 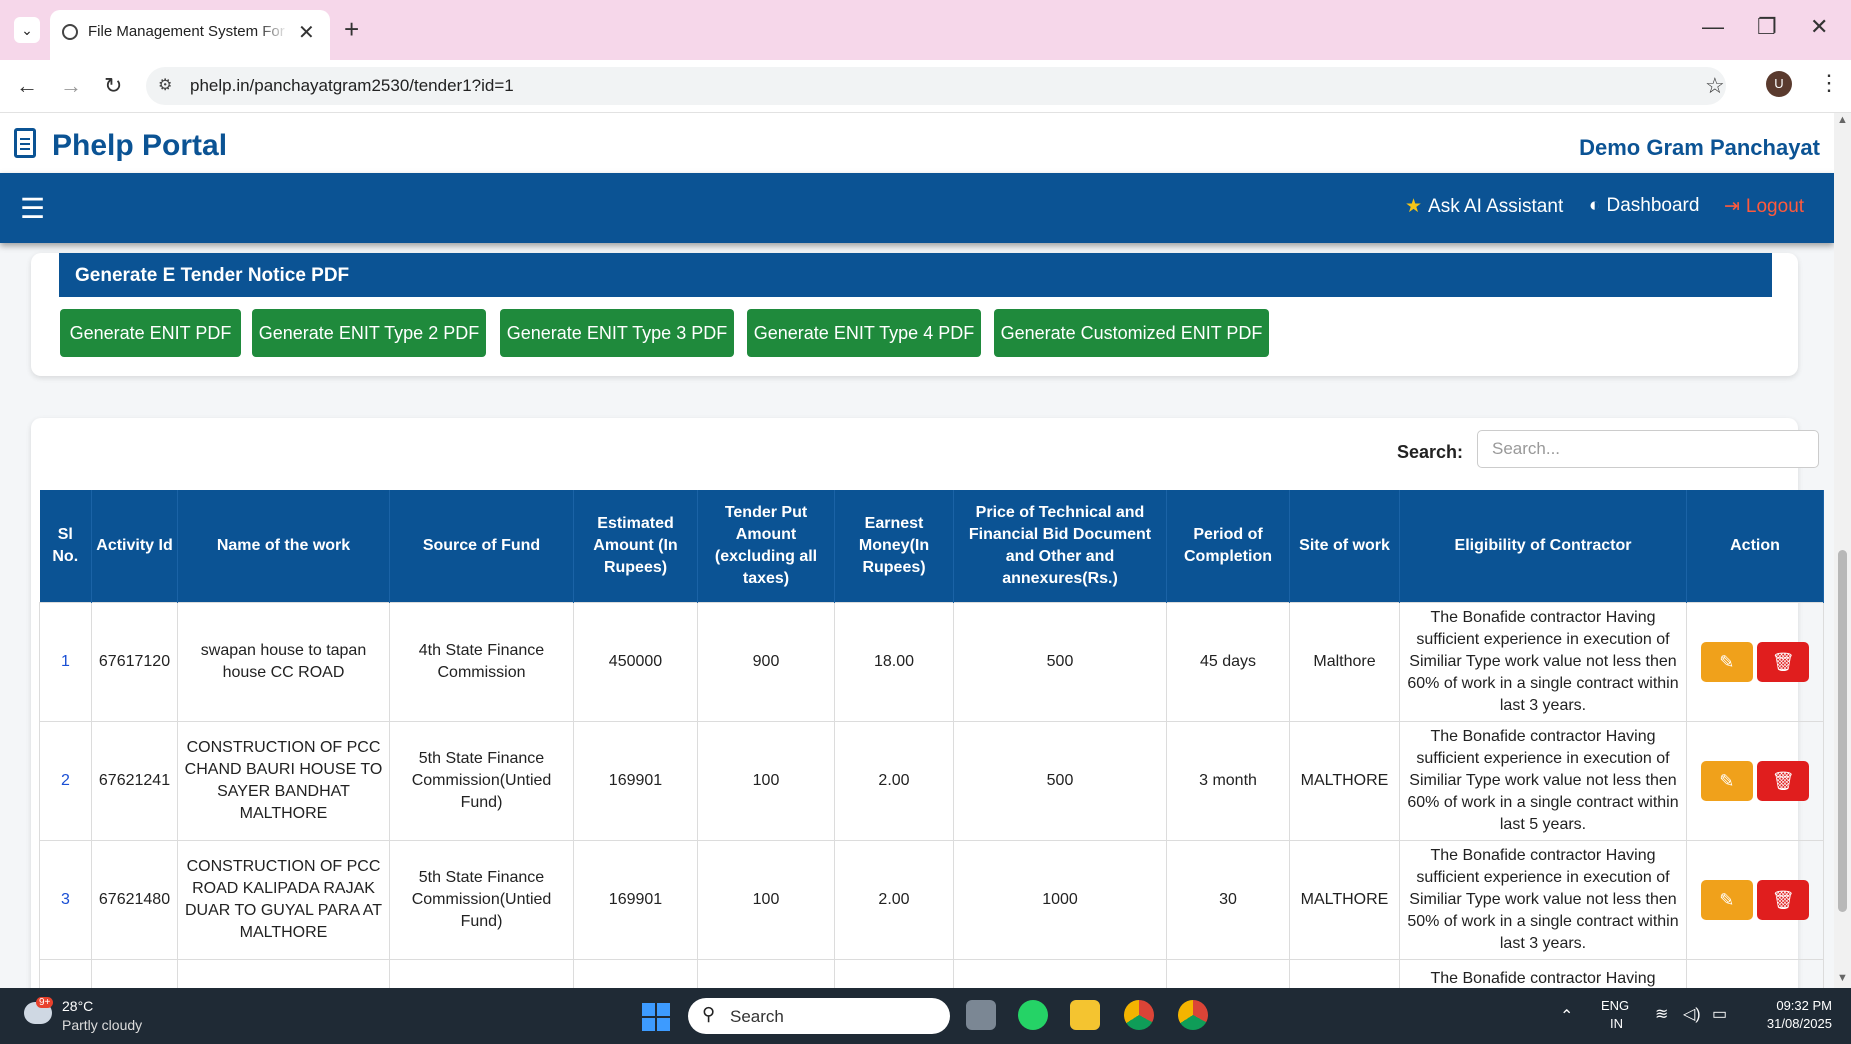 What do you see at coordinates (134, 900) in the screenshot?
I see `cell-activity-id: 67621480` at bounding box center [134, 900].